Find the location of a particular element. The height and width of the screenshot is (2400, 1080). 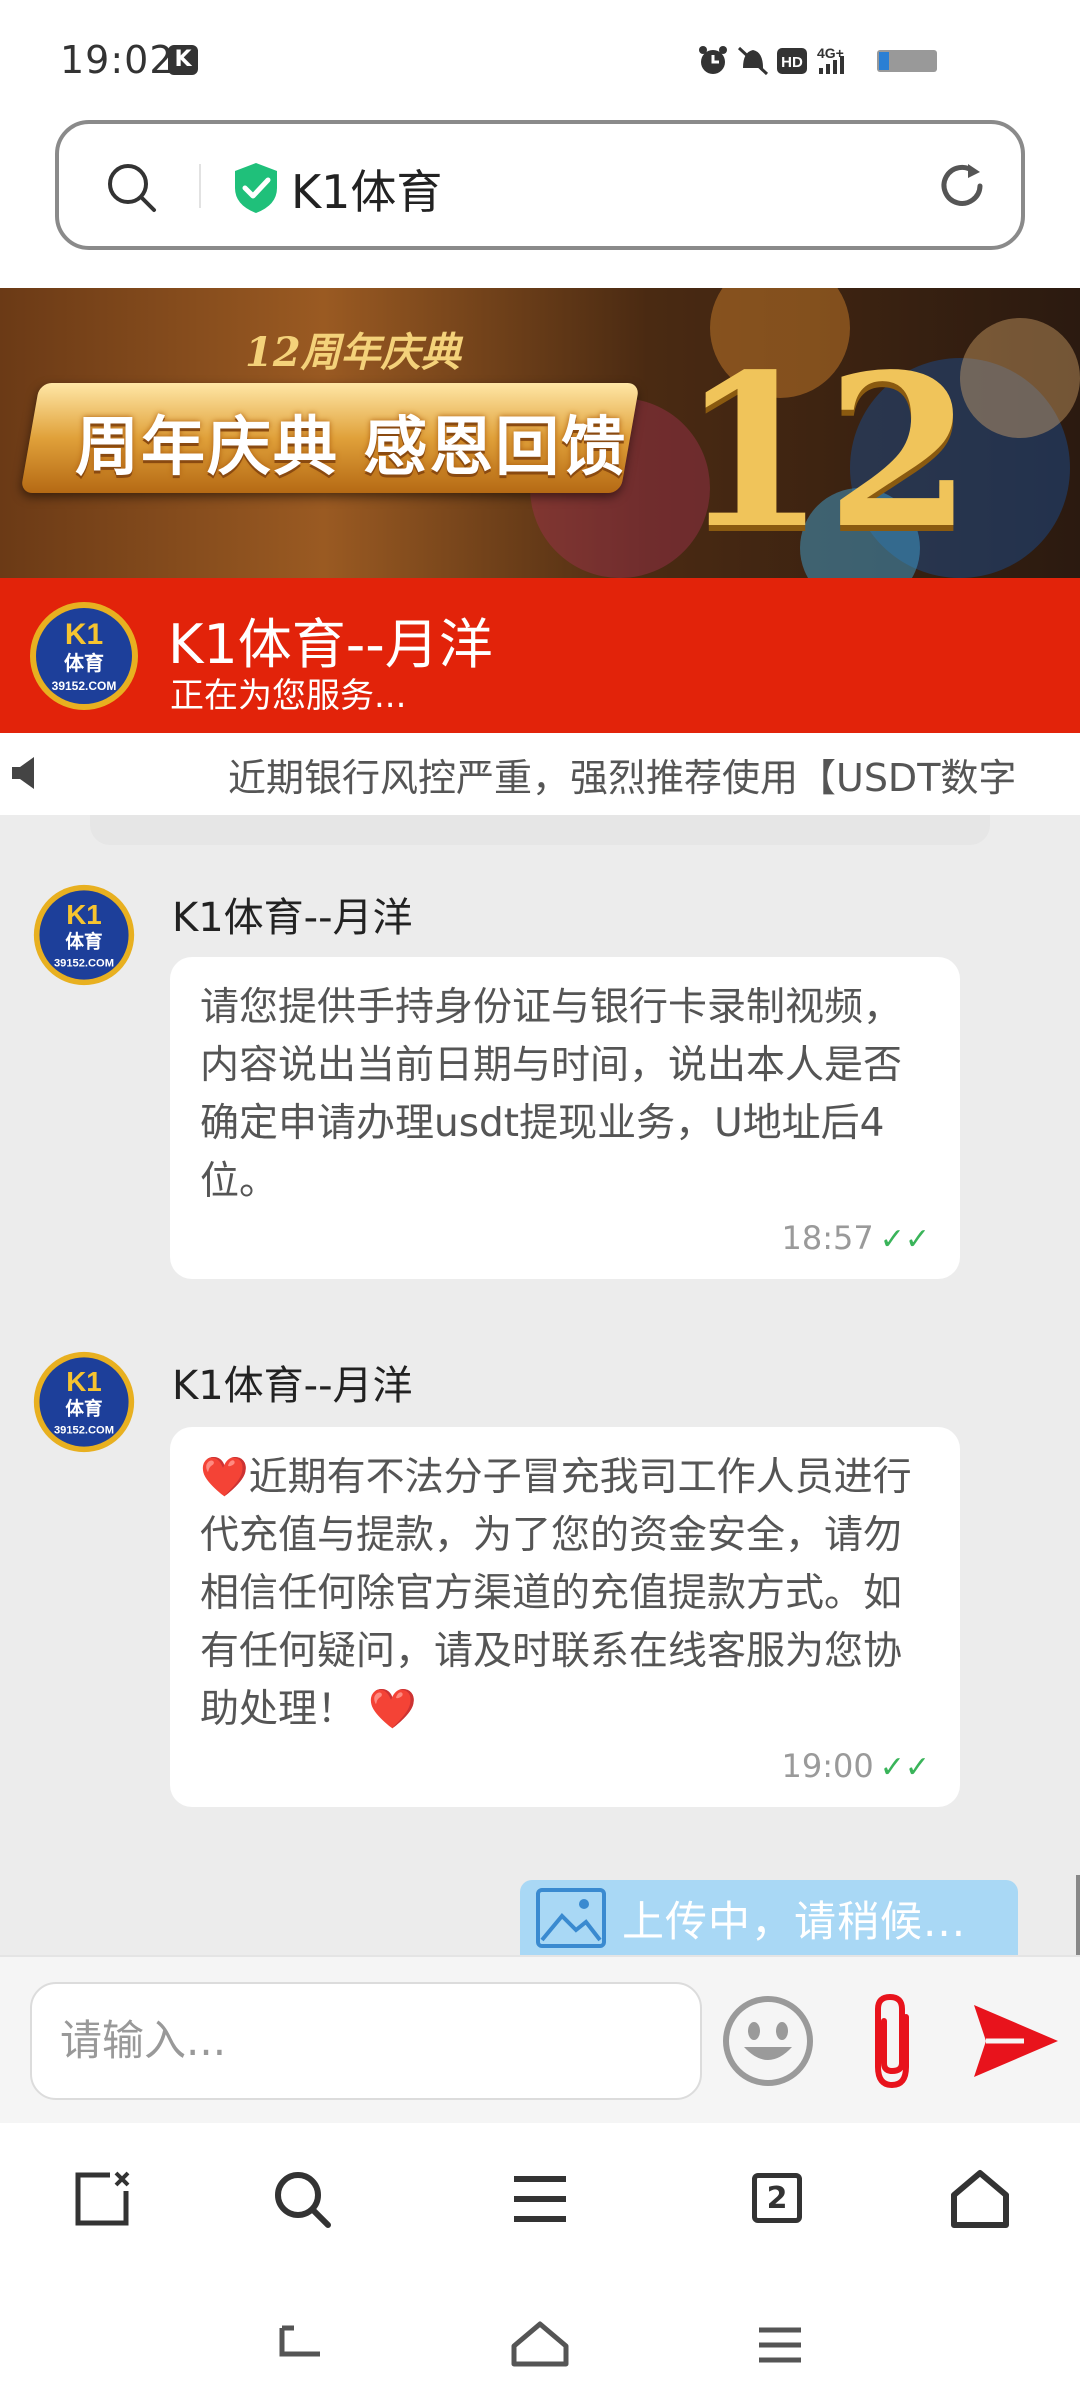

browser-toolbar: 2 is located at coordinates (540, 2201).